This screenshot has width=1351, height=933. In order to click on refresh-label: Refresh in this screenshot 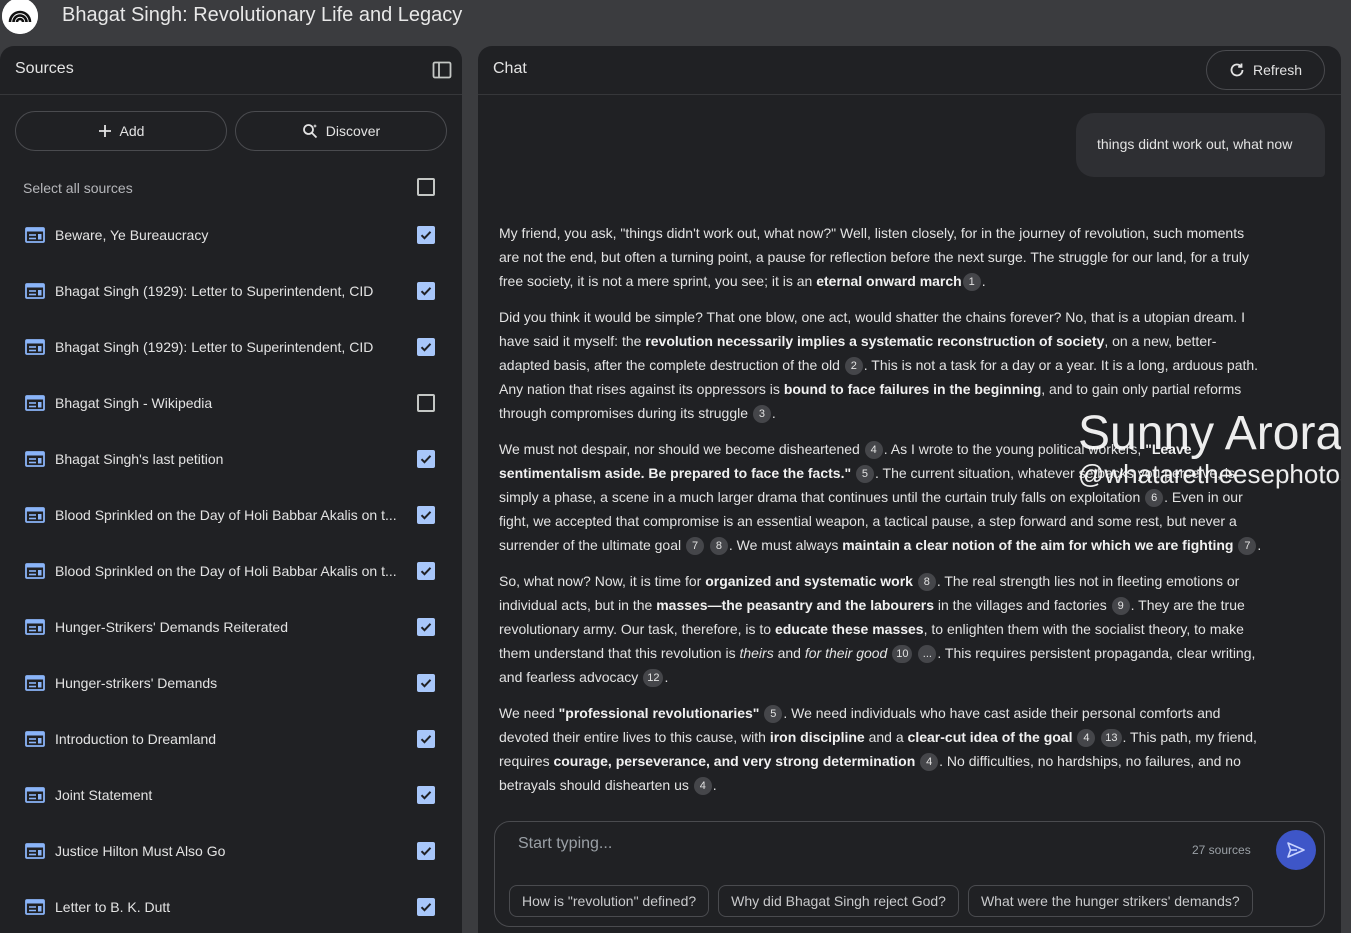, I will do `click(1277, 70)`.